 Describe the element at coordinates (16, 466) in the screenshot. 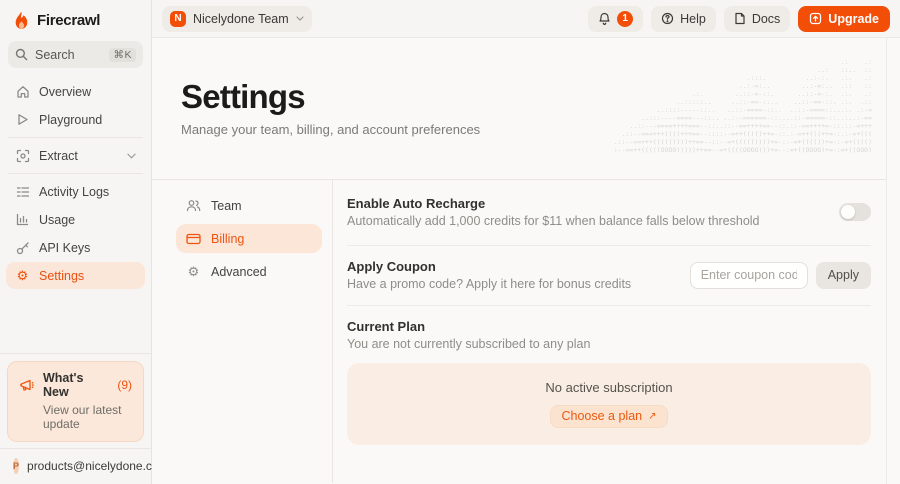

I see `avatar: P` at that location.